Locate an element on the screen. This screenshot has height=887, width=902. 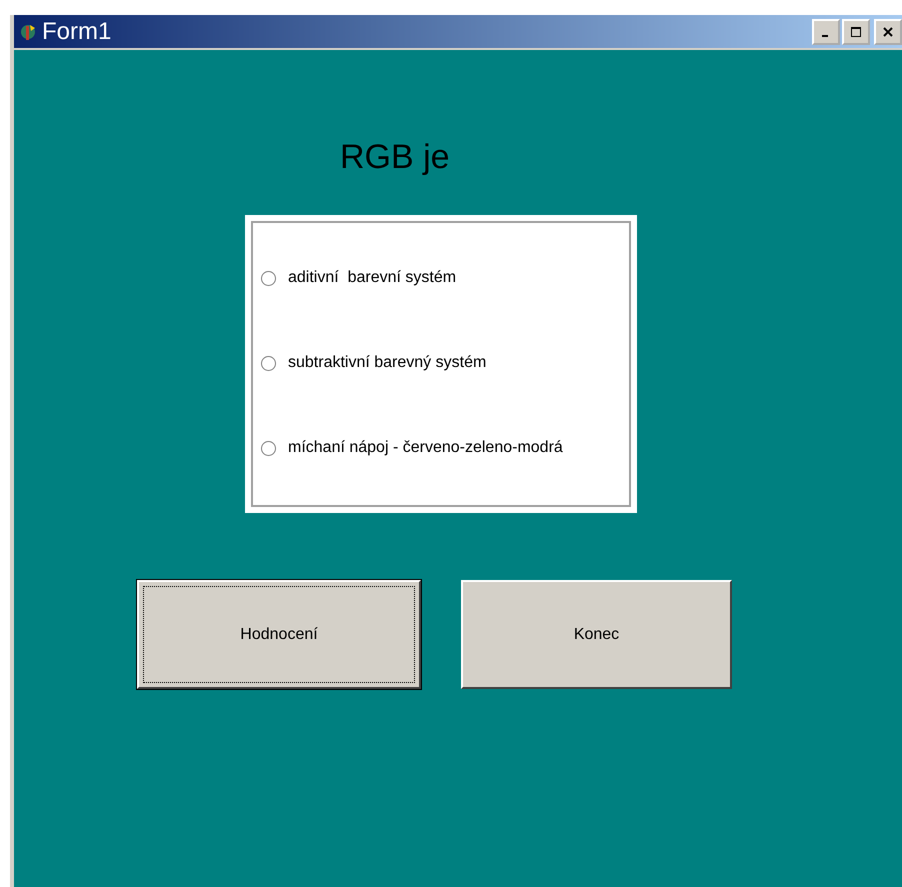
close-icon is located at coordinates (888, 31).